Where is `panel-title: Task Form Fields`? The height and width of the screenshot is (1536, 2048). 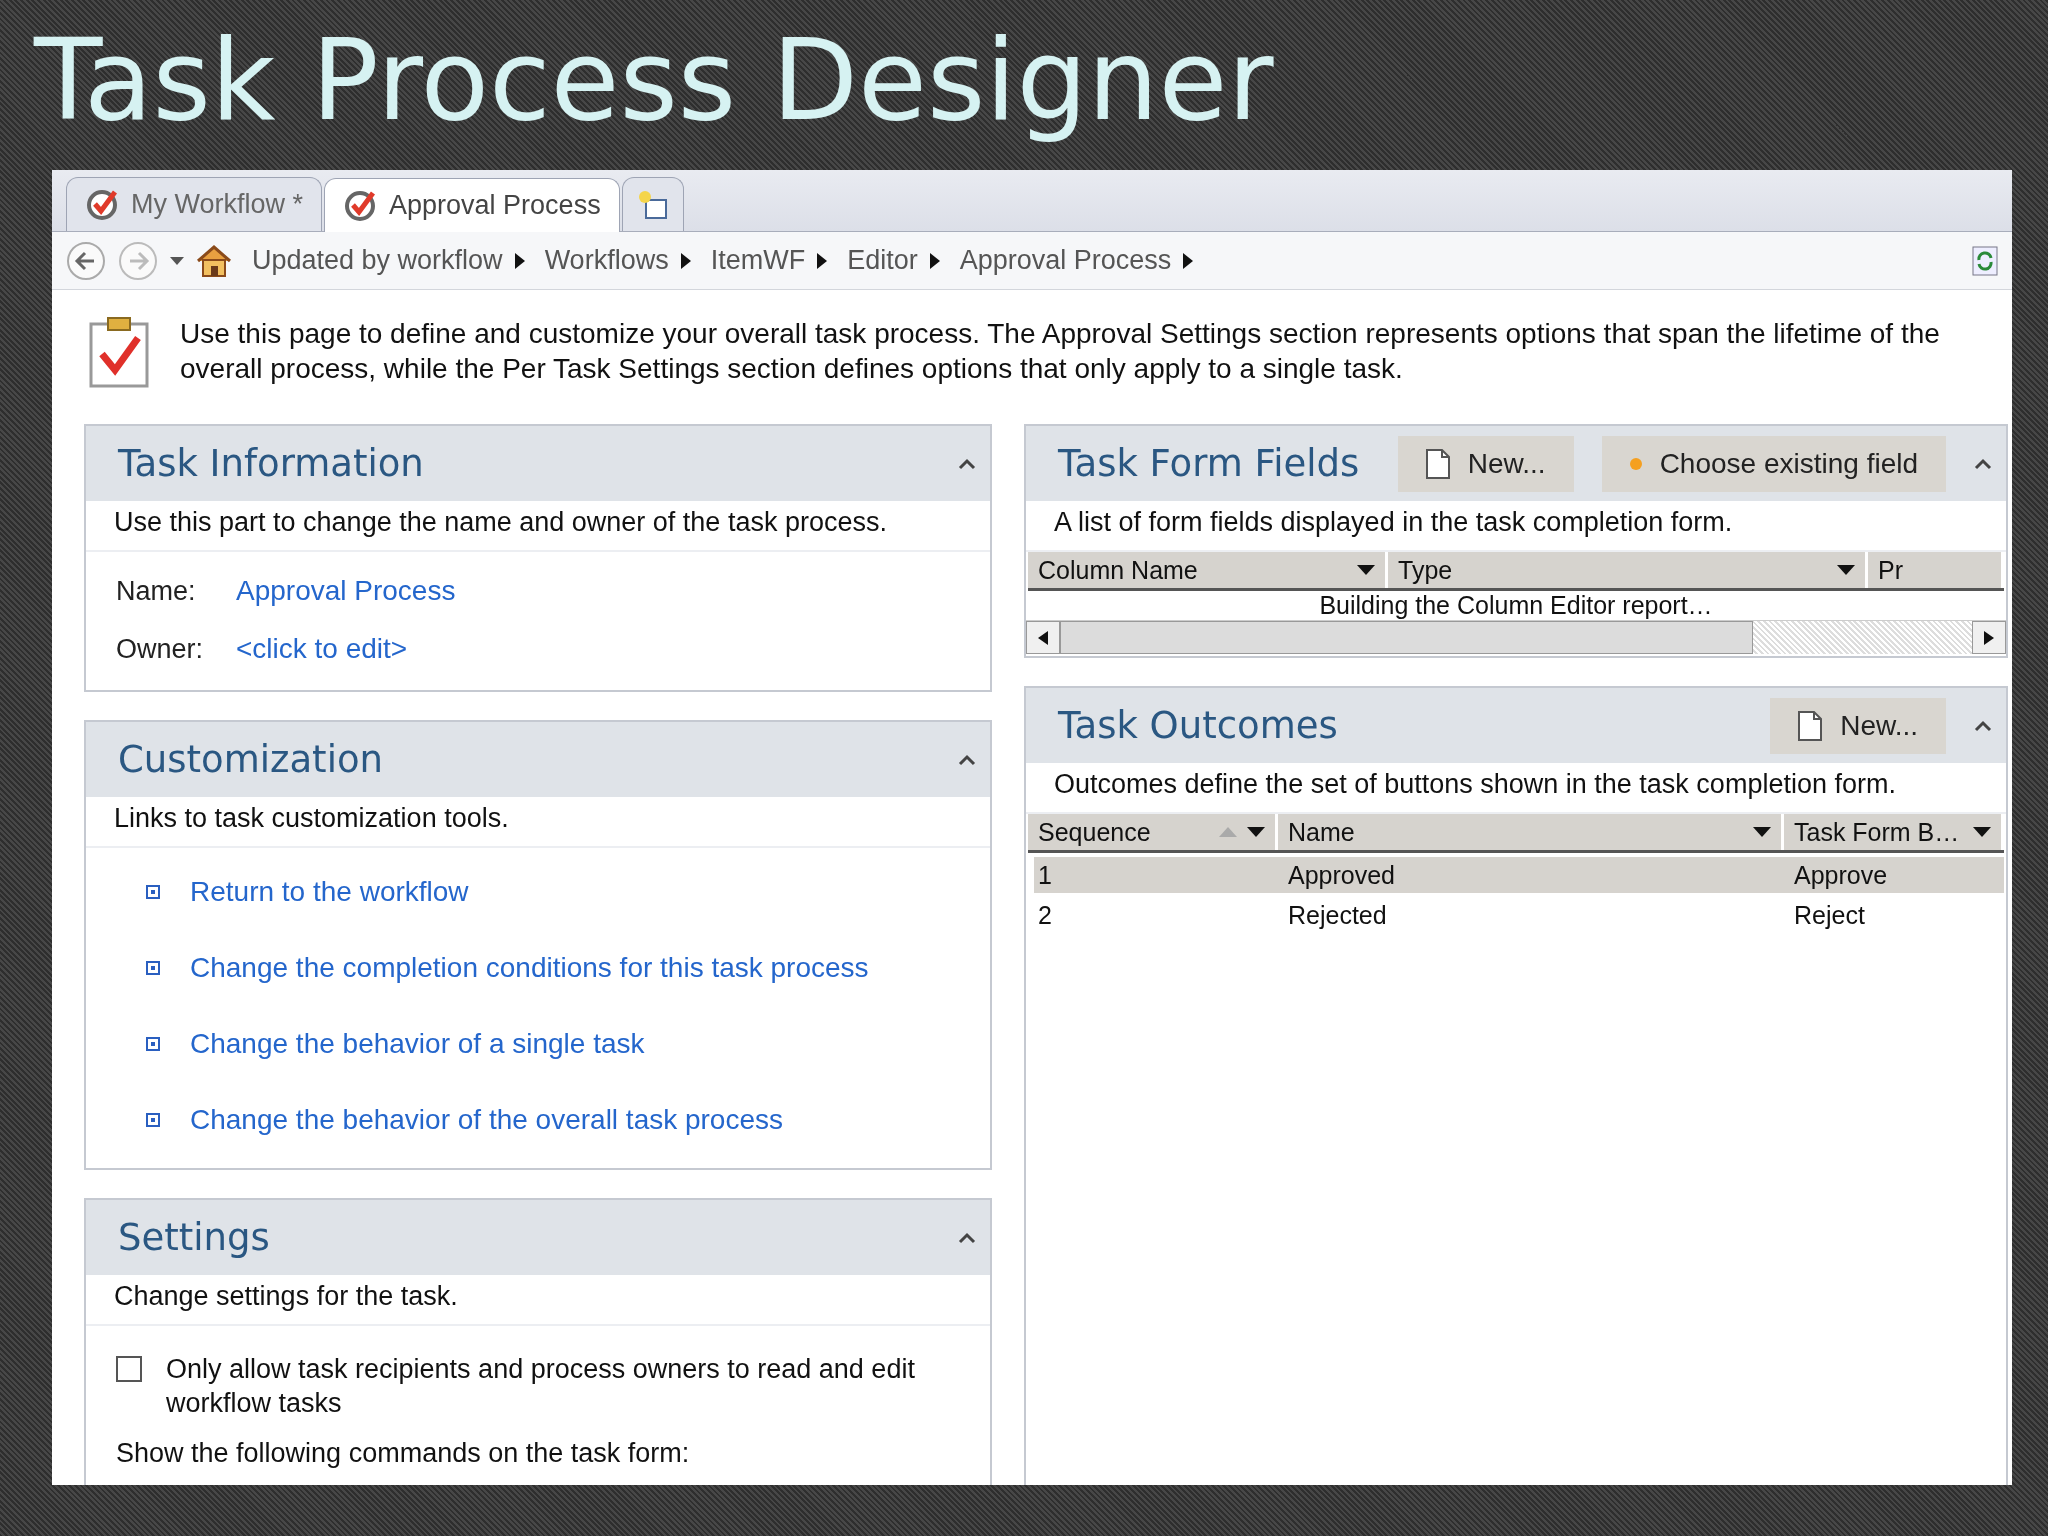 panel-title: Task Form Fields is located at coordinates (1209, 463).